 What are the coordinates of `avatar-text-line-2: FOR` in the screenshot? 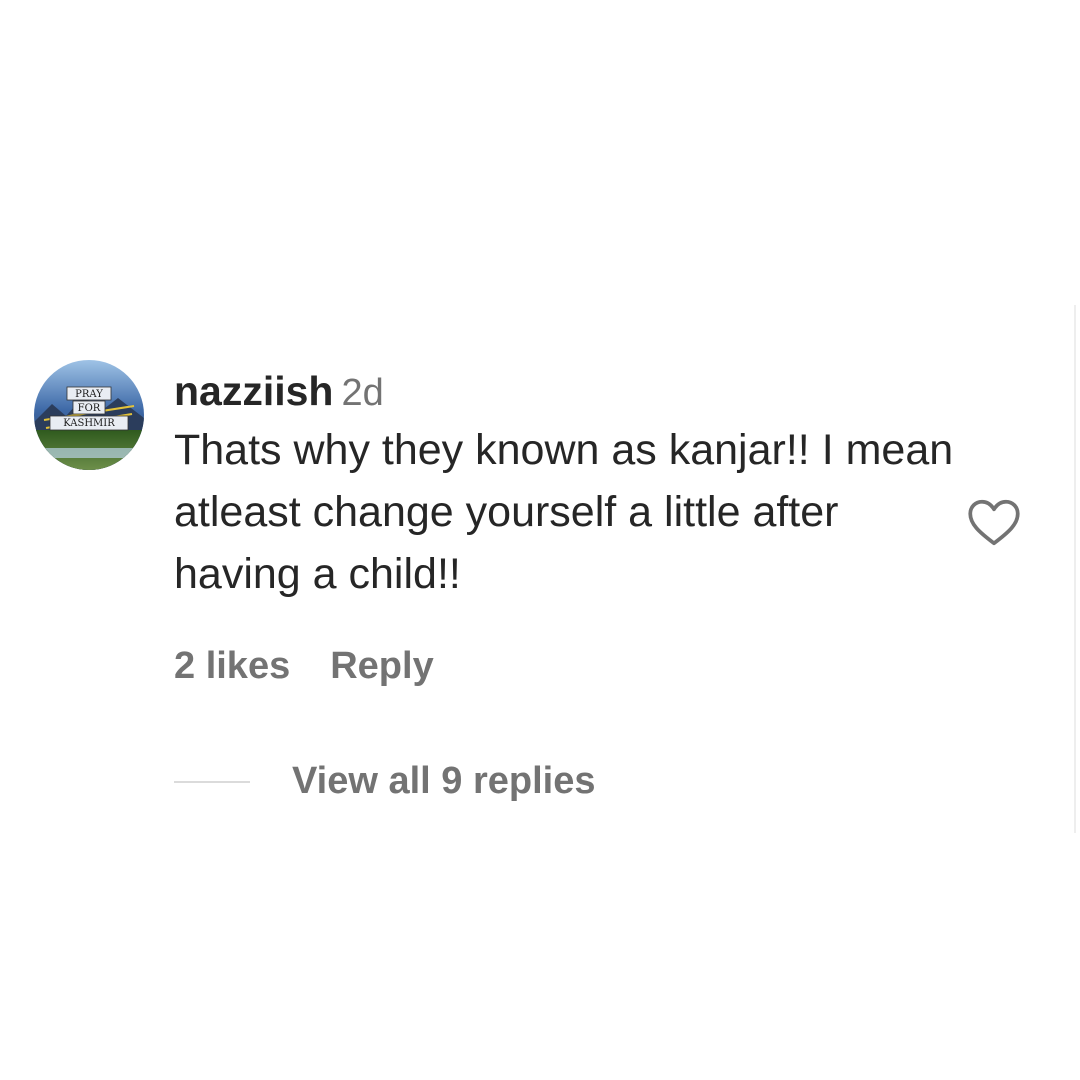 It's located at (89, 408).